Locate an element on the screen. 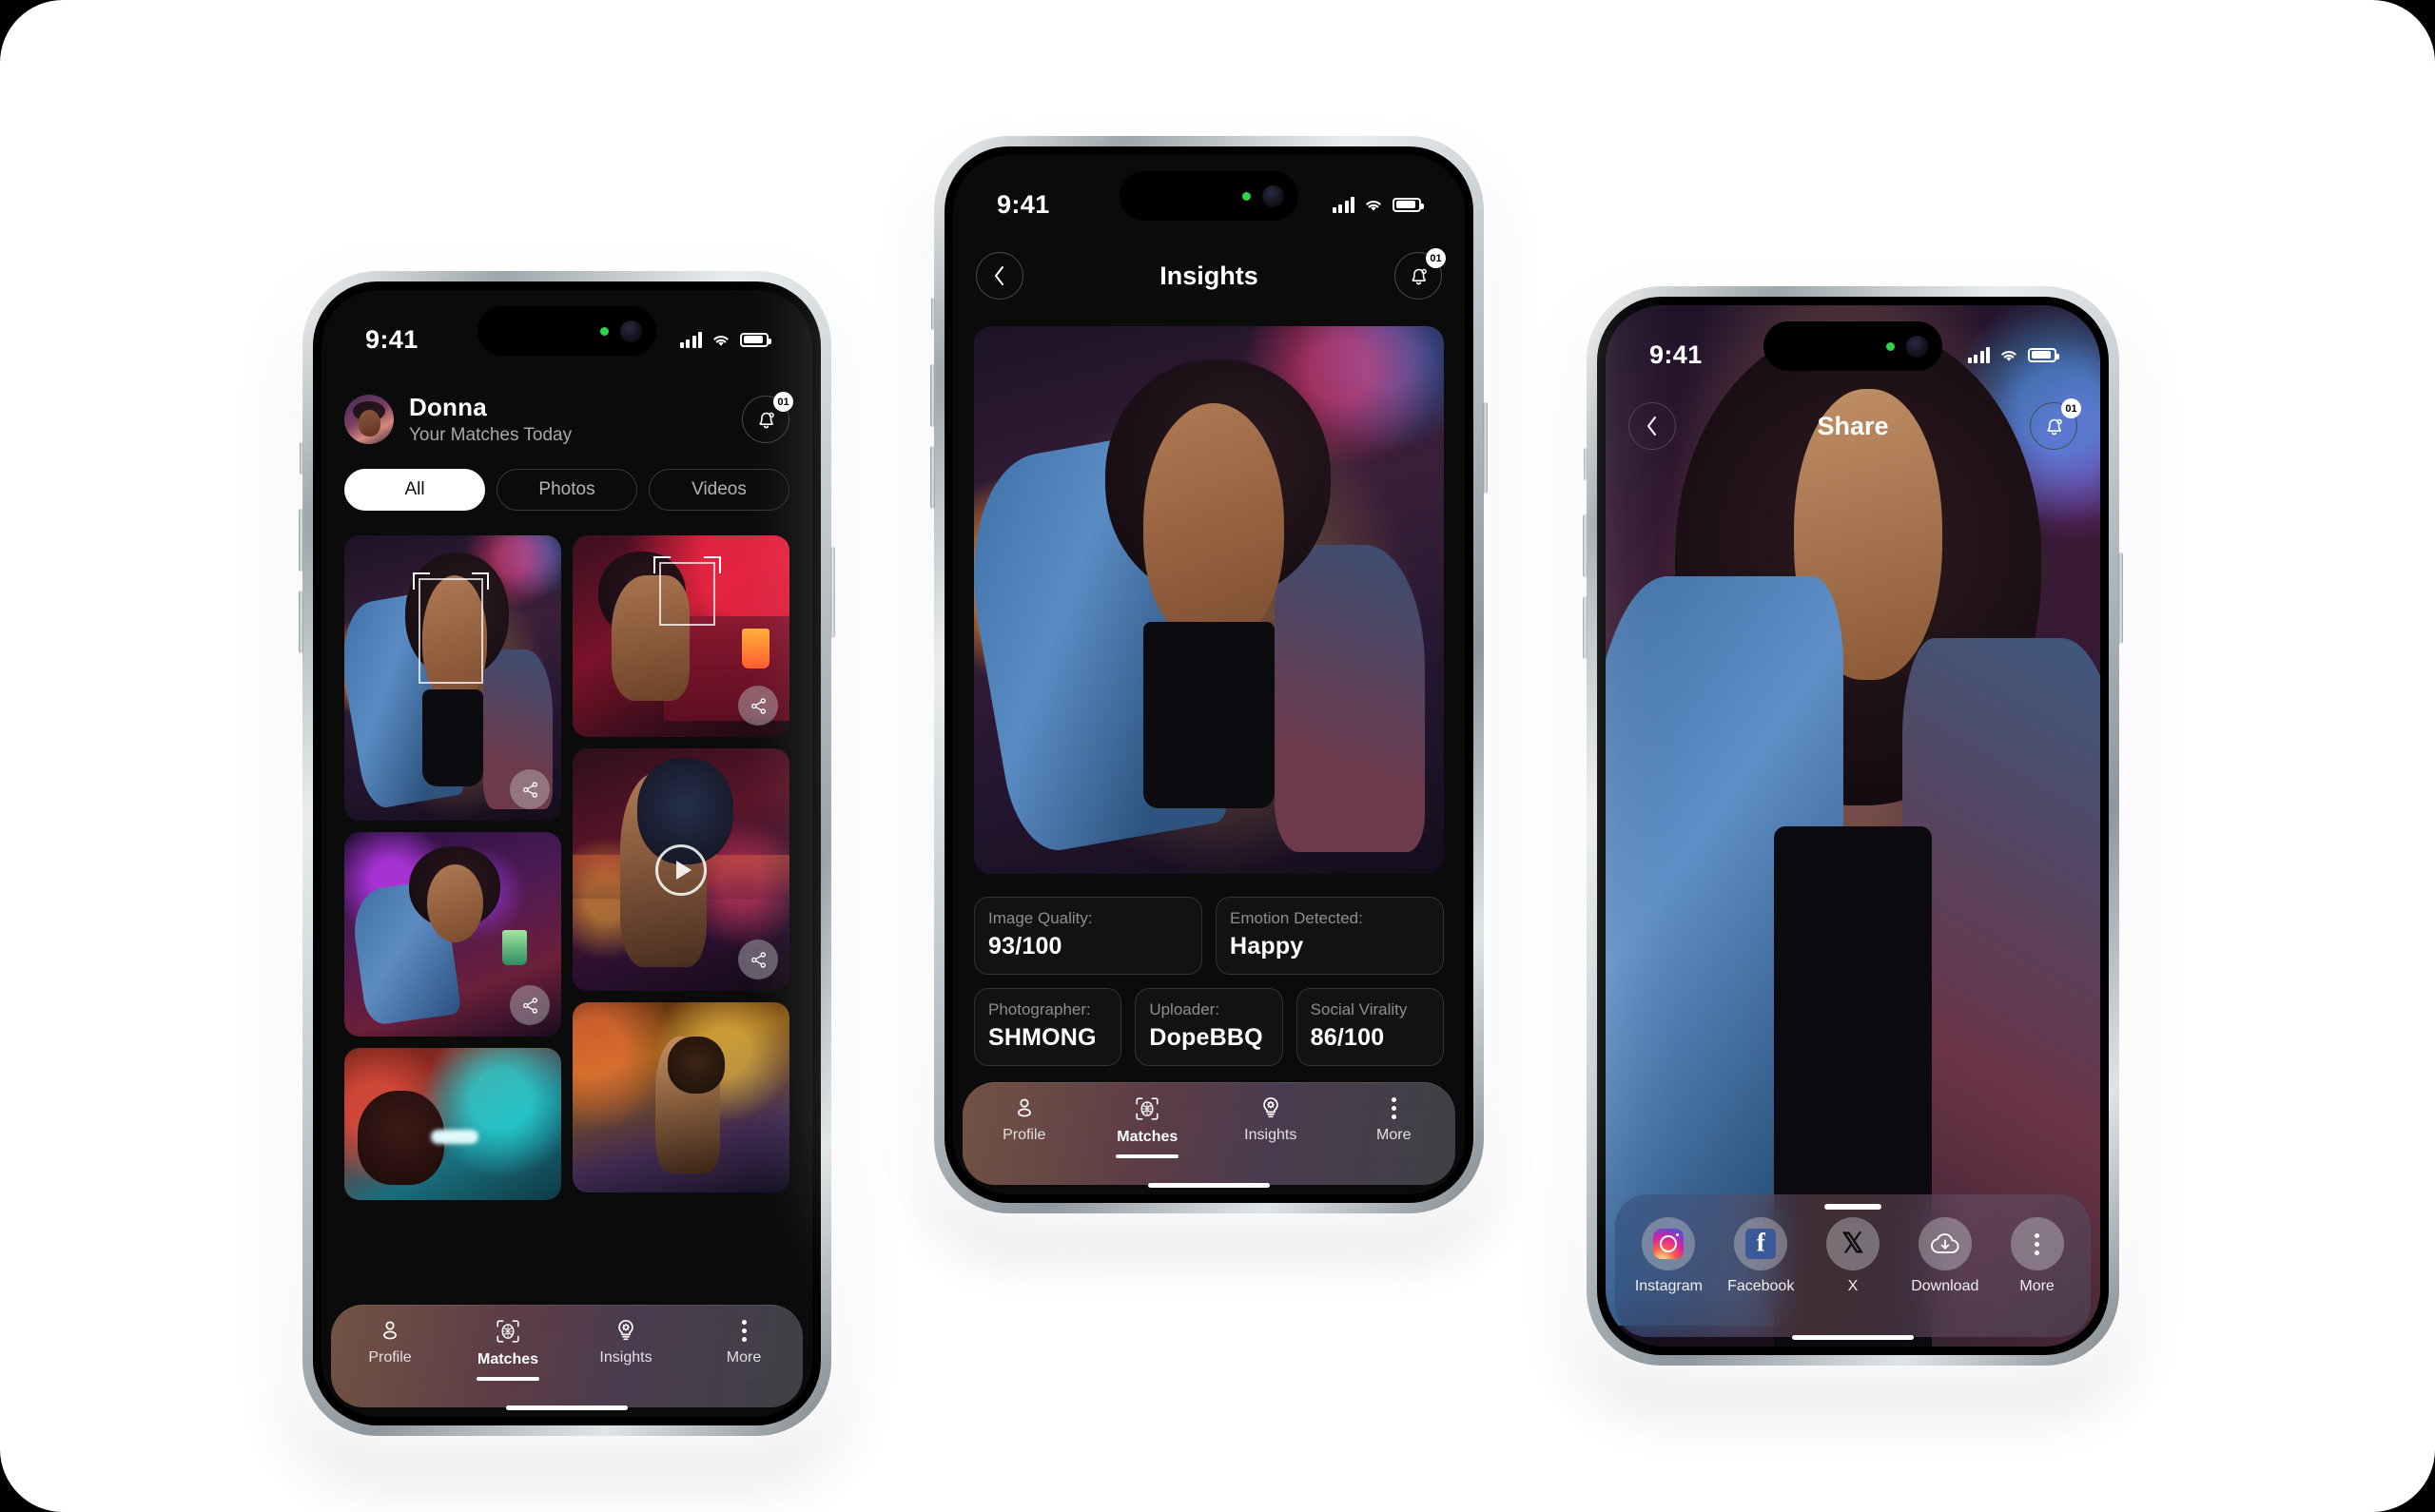 This screenshot has width=2435, height=1512. active-indicator is located at coordinates (508, 1379).